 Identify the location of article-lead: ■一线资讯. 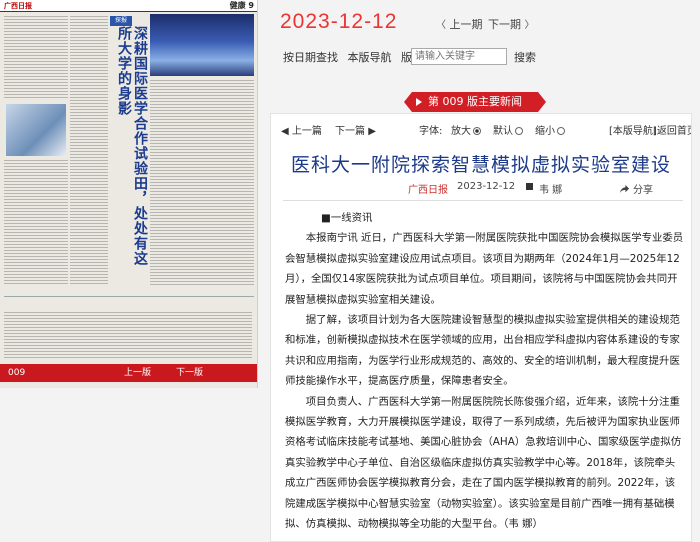
(347, 218).